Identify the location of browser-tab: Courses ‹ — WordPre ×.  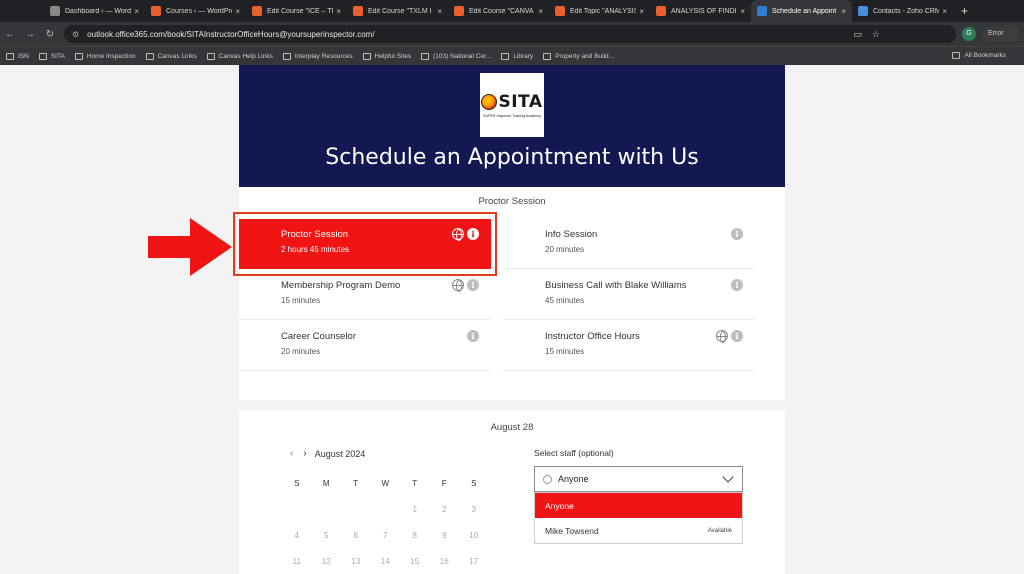
(195, 11).